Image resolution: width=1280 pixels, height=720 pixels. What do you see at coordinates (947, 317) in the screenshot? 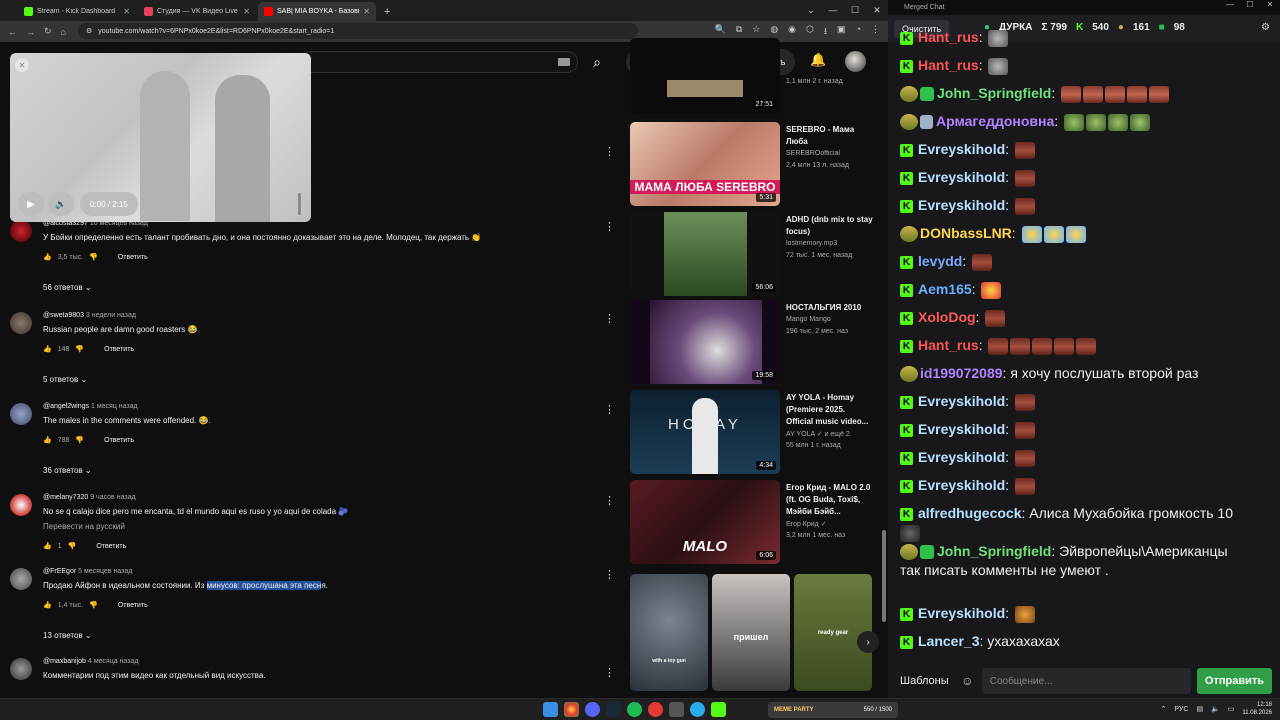
I see `chat-username: XoloDog` at bounding box center [947, 317].